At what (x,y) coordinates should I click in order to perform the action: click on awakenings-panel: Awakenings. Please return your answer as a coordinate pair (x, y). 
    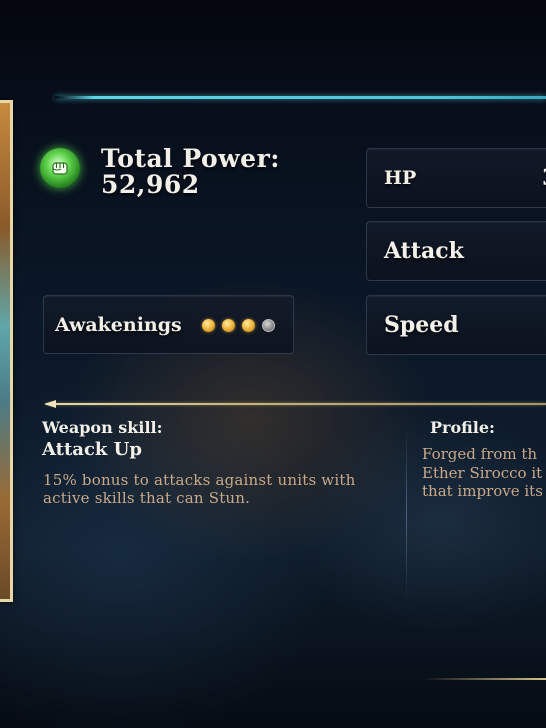
    Looking at the image, I should click on (168, 324).